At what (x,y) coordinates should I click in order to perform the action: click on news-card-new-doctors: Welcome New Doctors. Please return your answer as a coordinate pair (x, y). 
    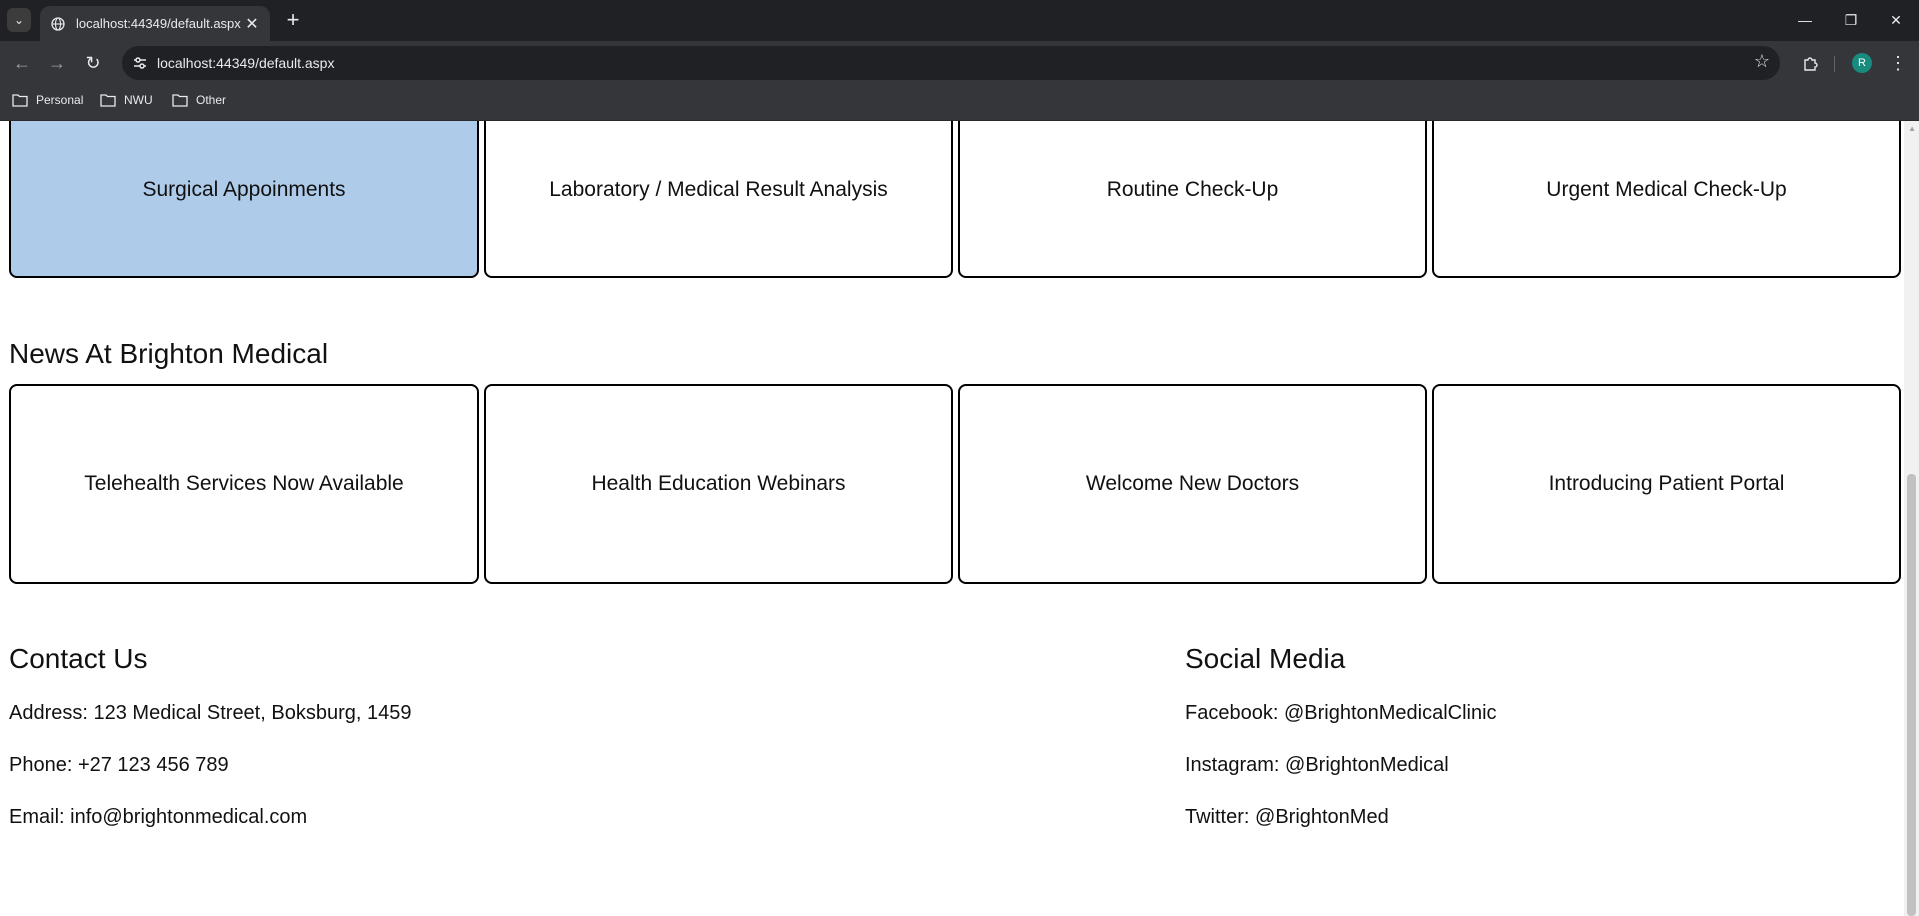
    Looking at the image, I should click on (1192, 484).